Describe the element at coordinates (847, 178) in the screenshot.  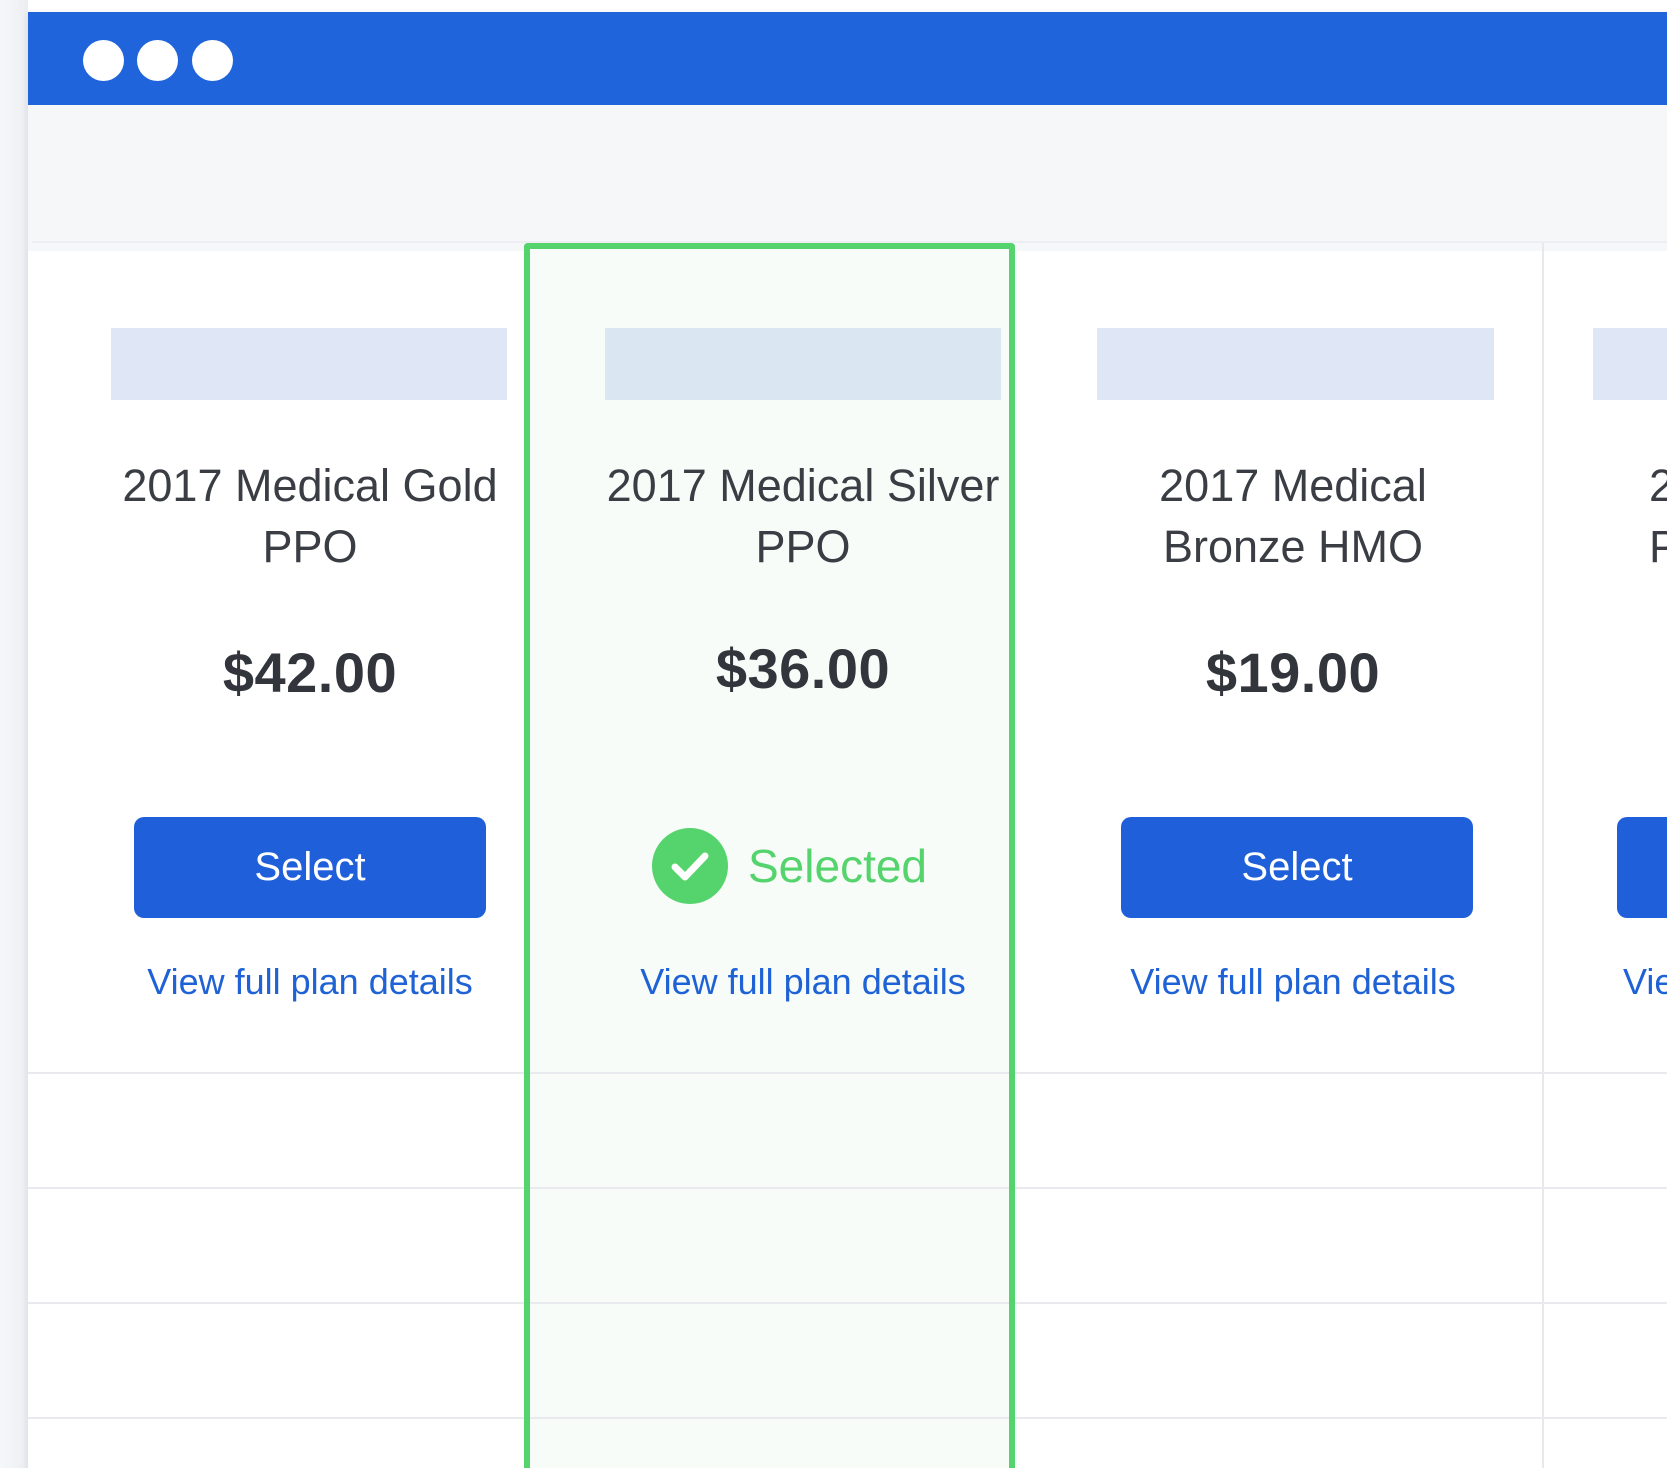
I see `header-band` at that location.